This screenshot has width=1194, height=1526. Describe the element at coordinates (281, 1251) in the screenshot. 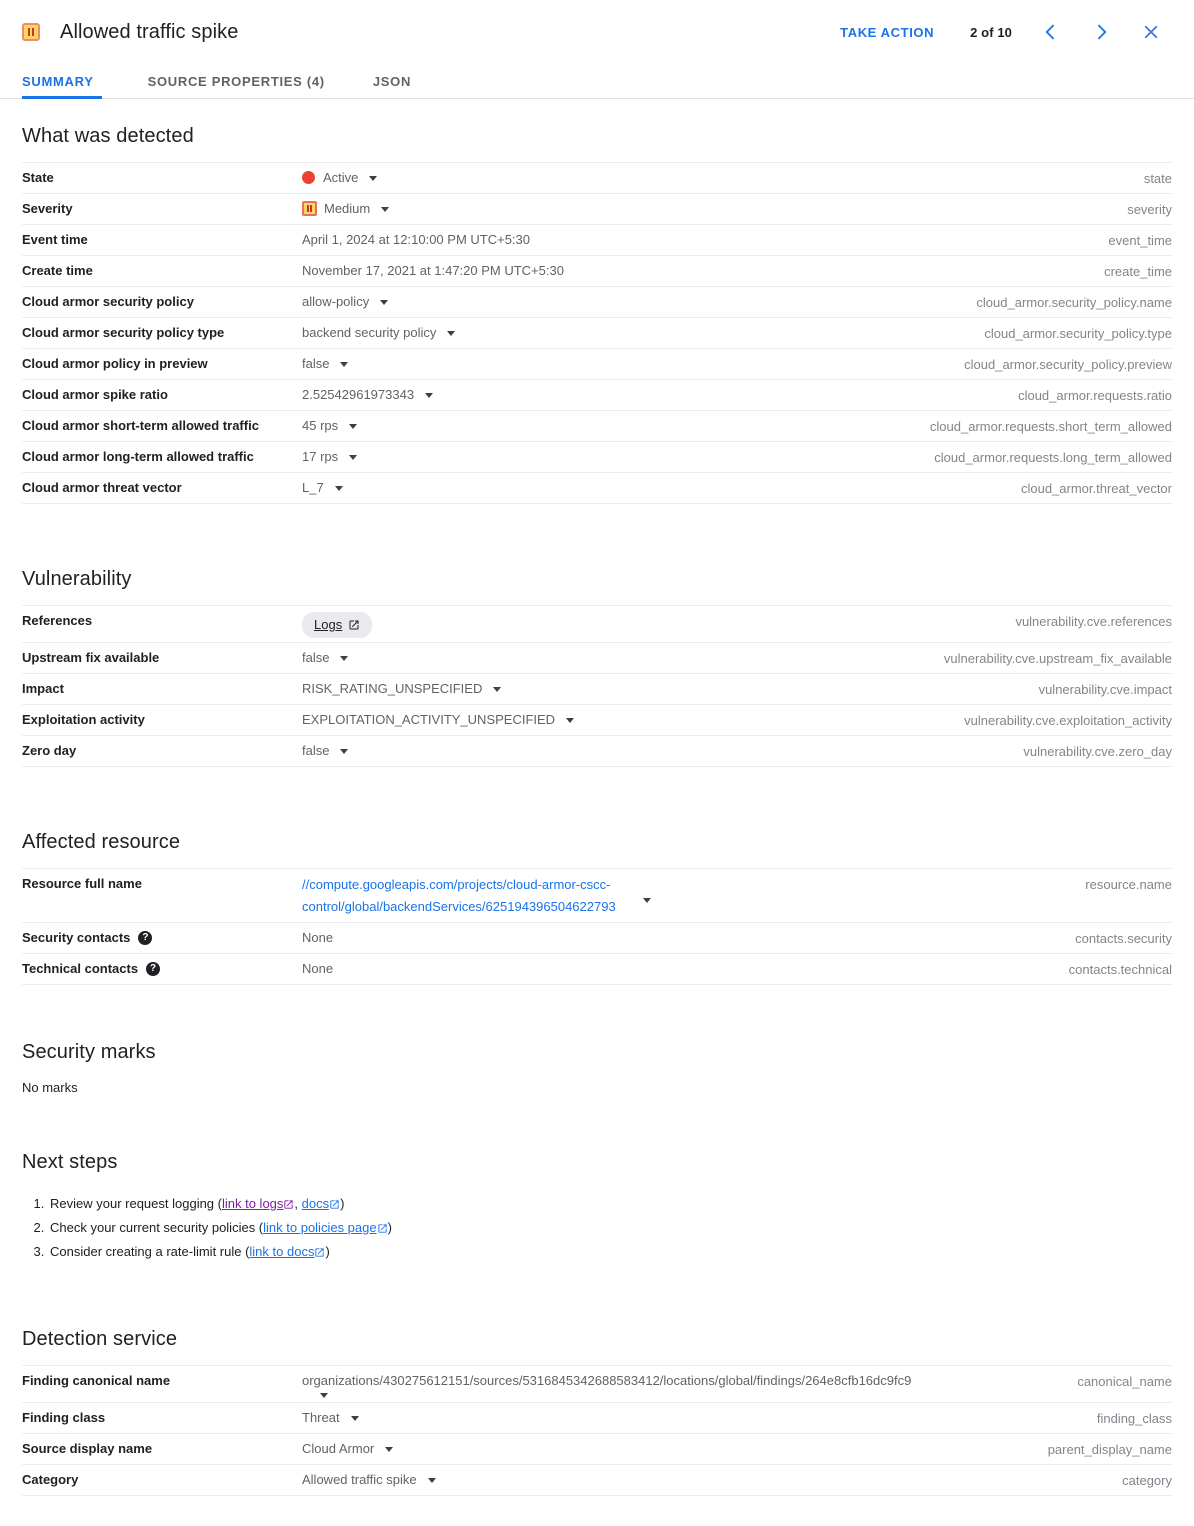

I see `link-to-docs: link to docs` at that location.